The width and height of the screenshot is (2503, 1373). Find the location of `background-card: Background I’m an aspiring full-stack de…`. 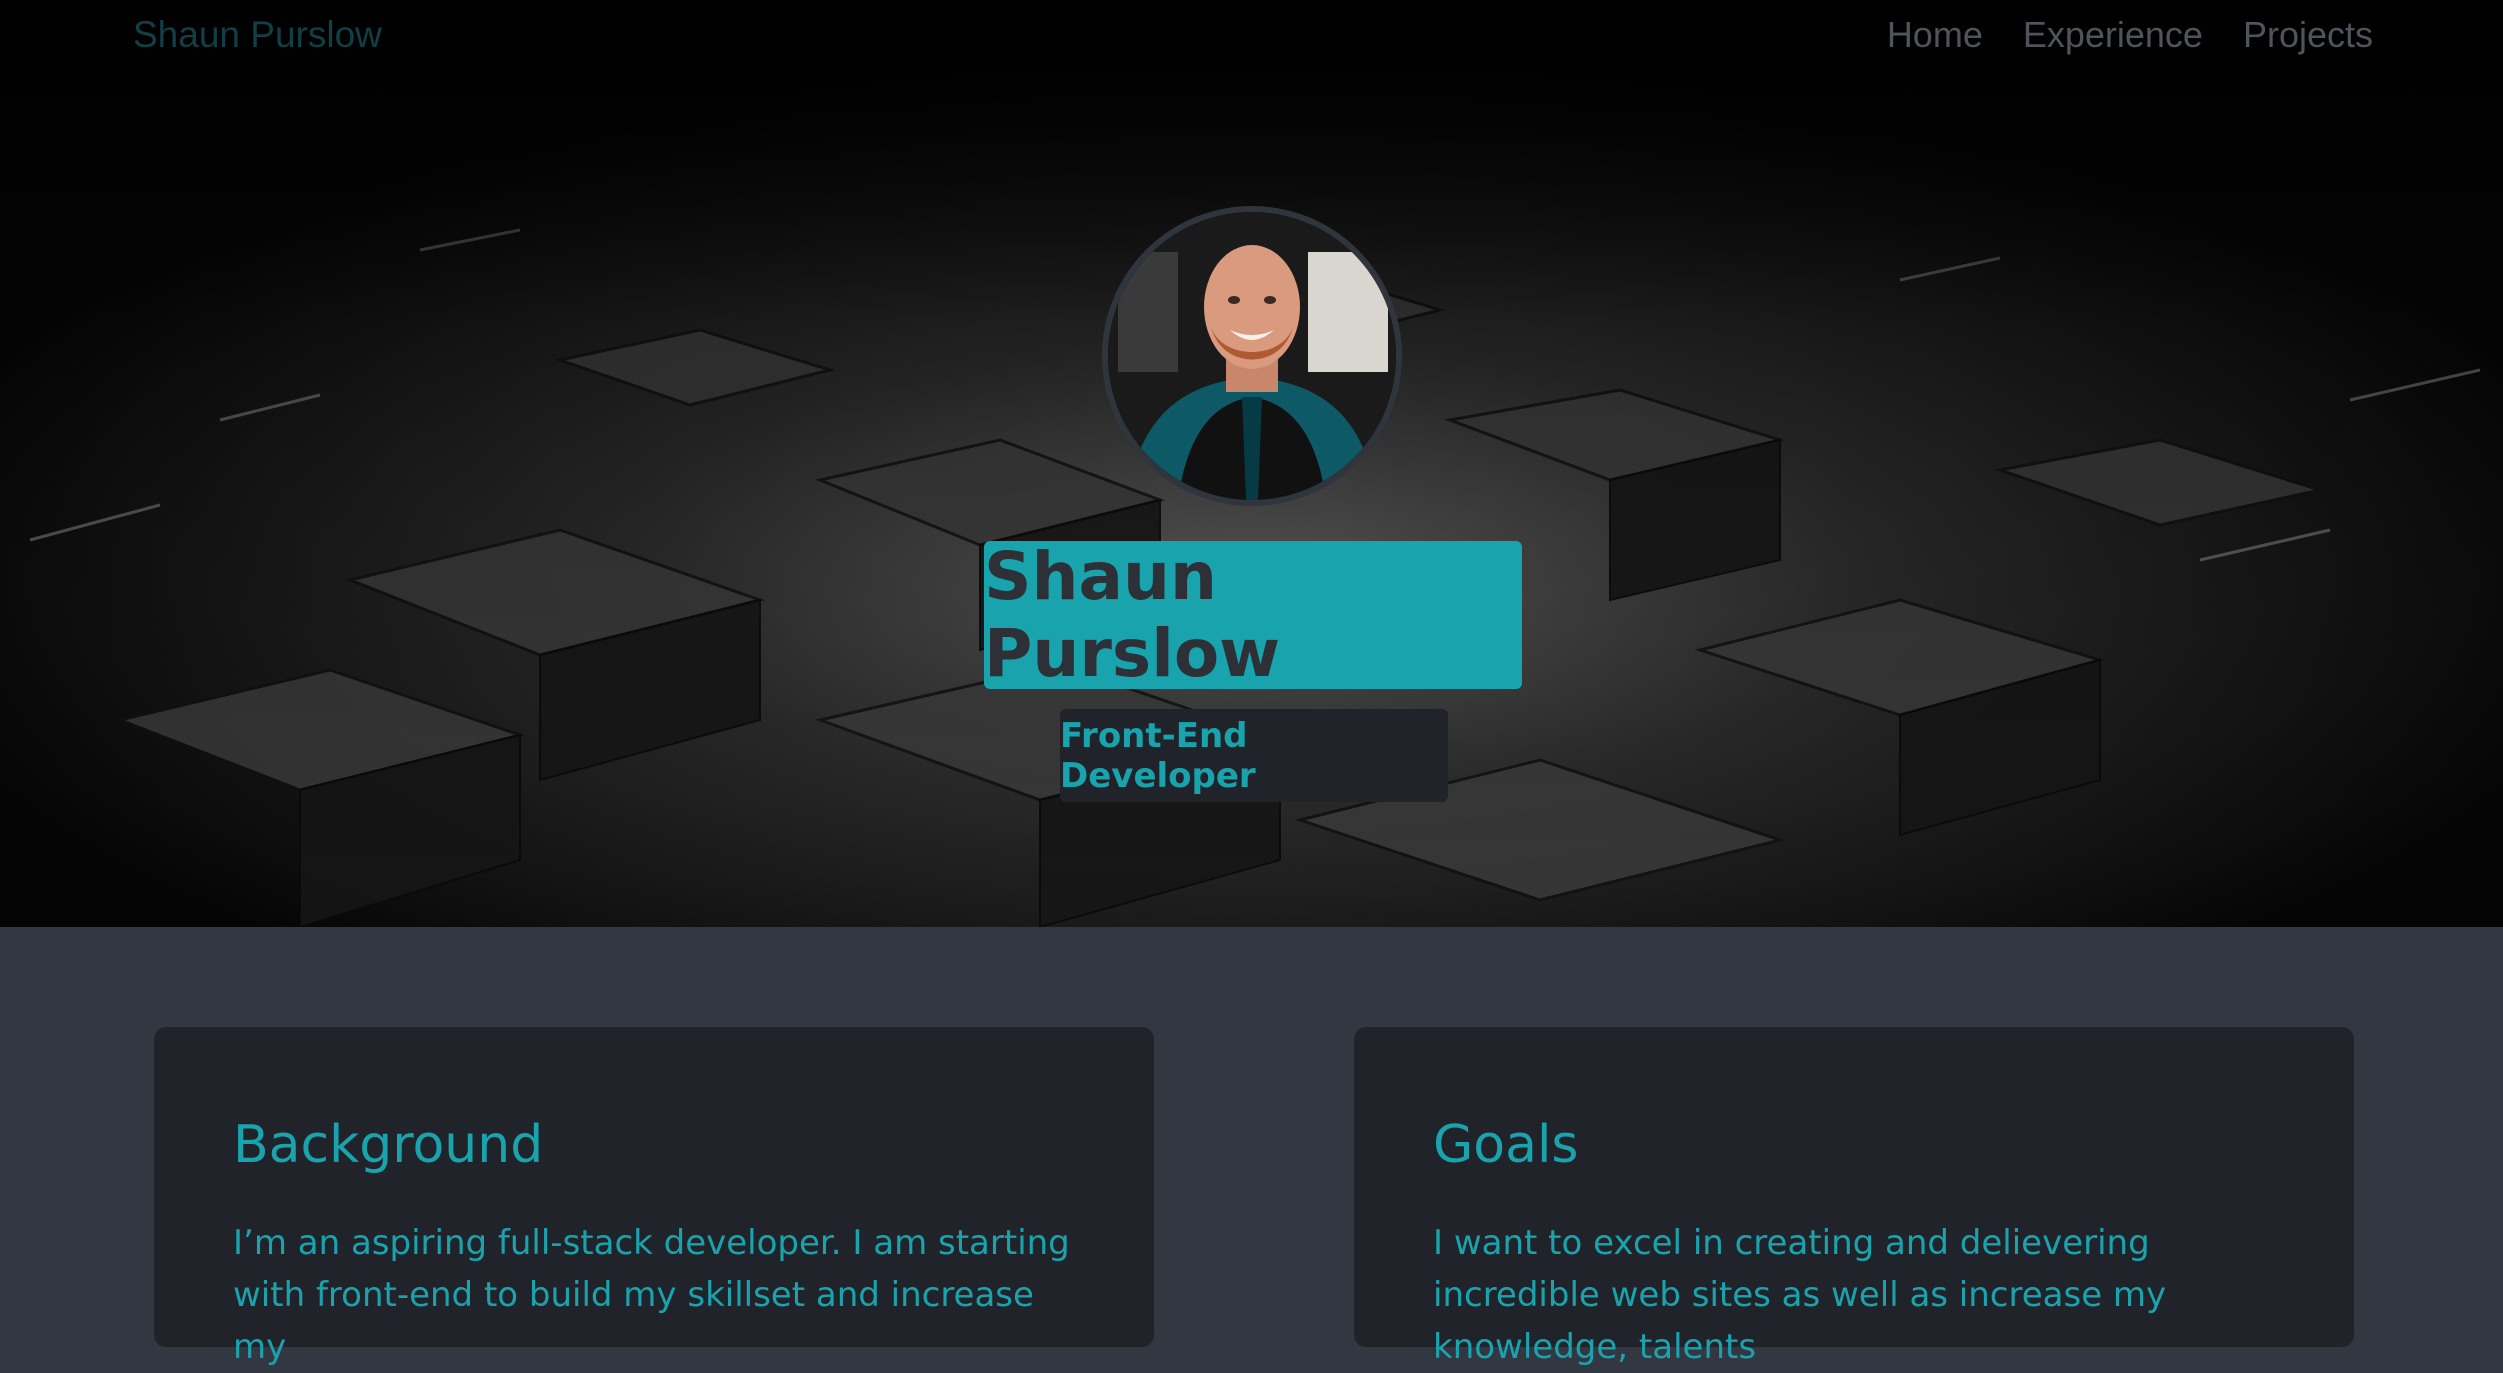

background-card: Background I’m an aspiring full-stack de… is located at coordinates (654, 1197).